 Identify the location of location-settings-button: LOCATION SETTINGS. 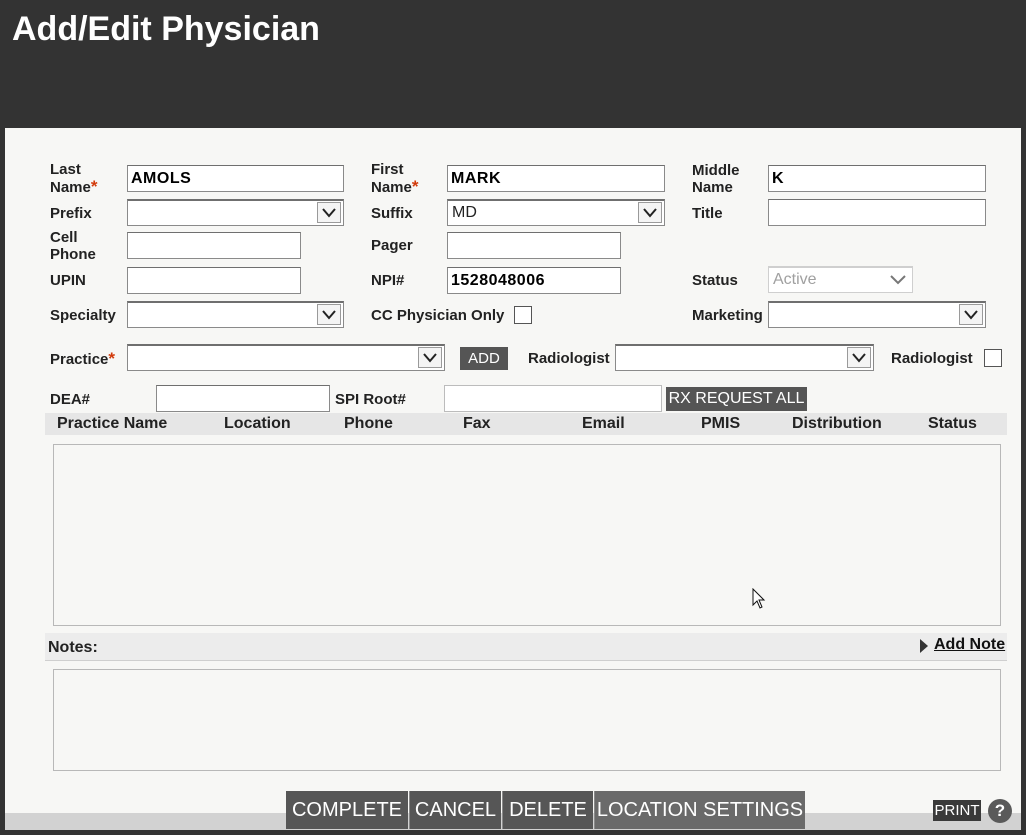
(699, 810).